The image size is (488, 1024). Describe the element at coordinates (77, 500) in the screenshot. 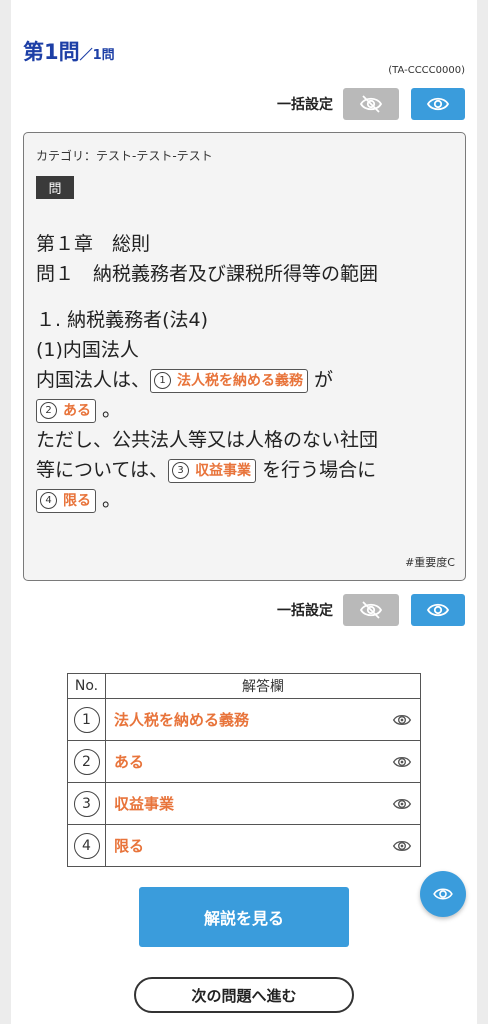

I see `blank-answer: 限る` at that location.